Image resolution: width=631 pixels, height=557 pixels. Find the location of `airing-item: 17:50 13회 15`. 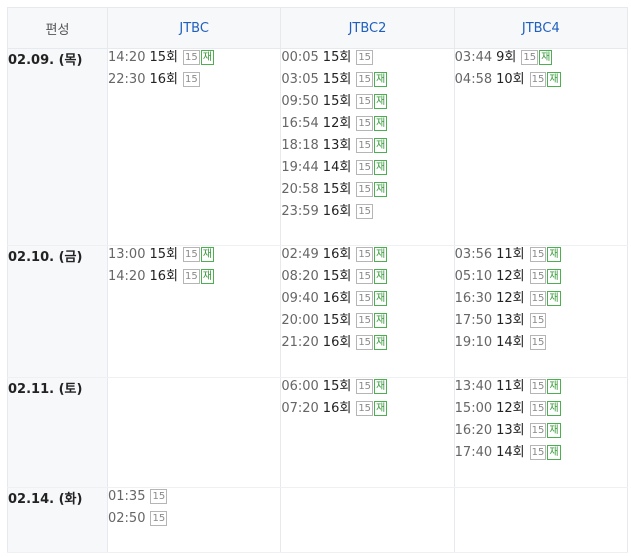

airing-item: 17:50 13회 15 is located at coordinates (541, 323).